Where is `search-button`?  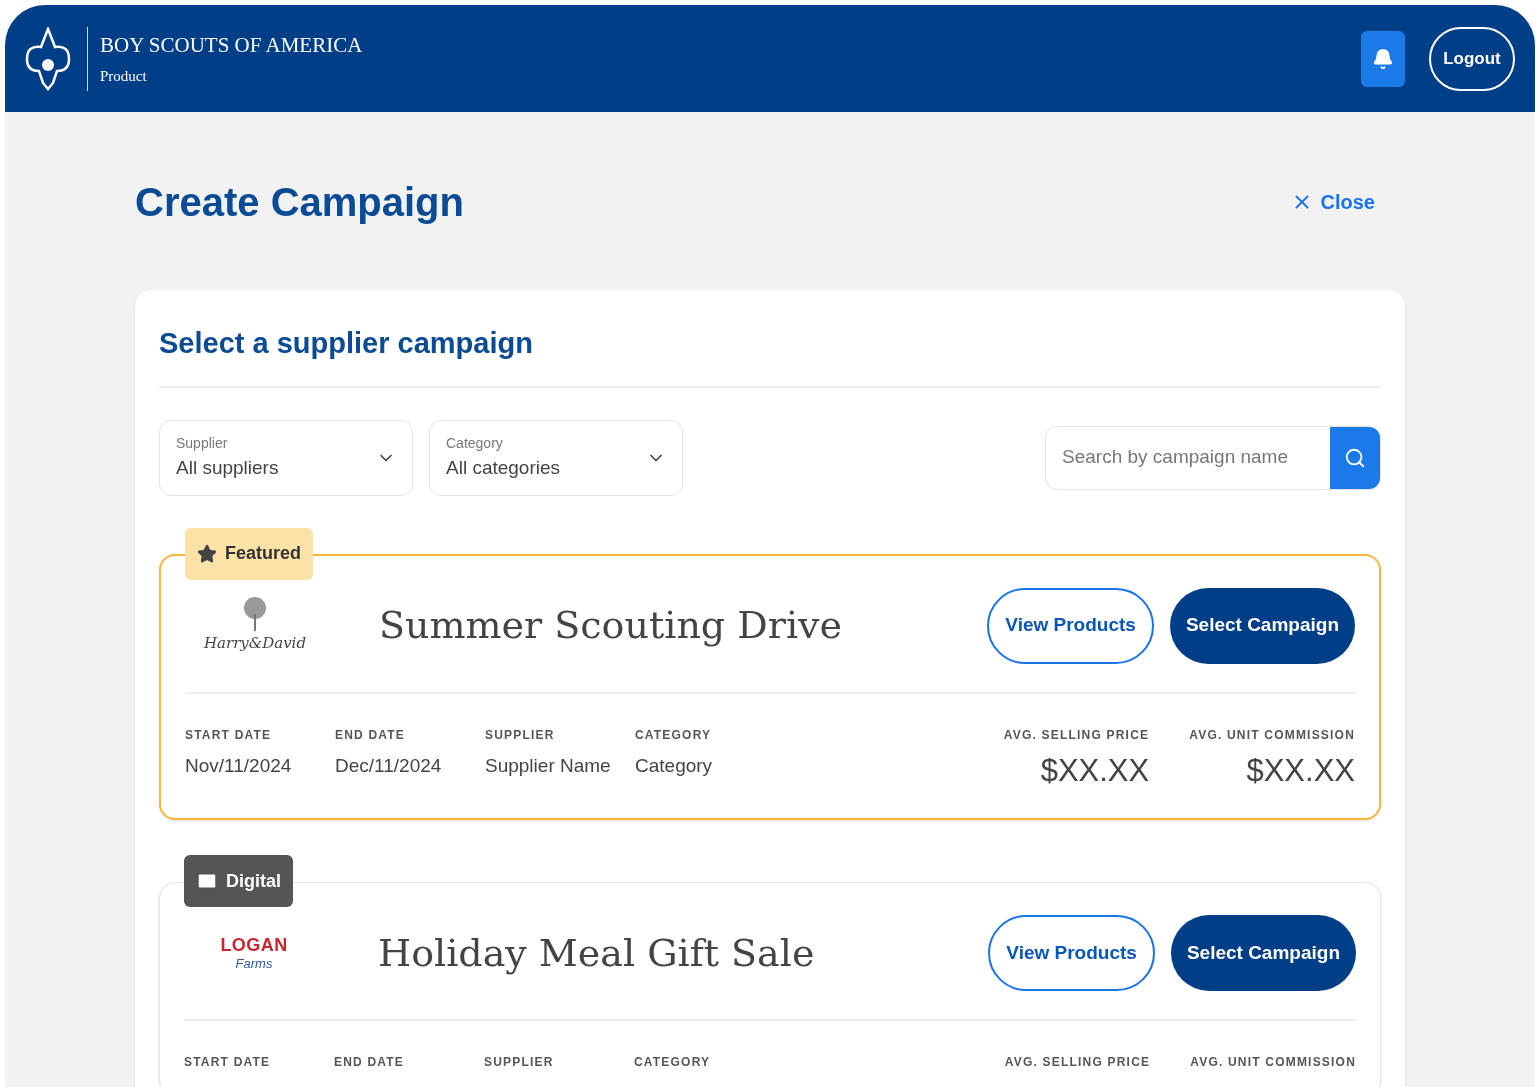 search-button is located at coordinates (1355, 457).